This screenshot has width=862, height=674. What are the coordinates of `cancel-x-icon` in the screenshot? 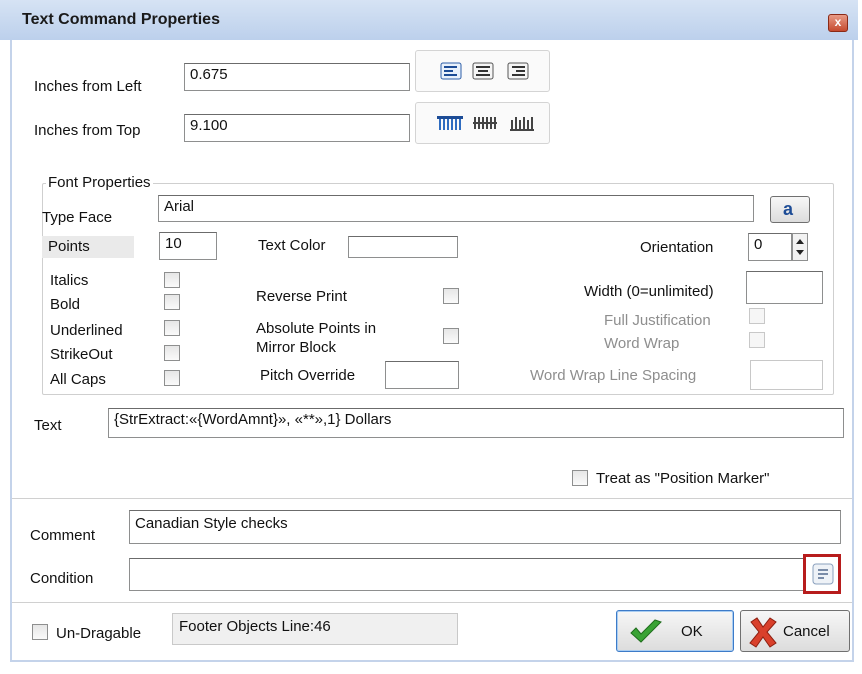 It's located at (763, 634).